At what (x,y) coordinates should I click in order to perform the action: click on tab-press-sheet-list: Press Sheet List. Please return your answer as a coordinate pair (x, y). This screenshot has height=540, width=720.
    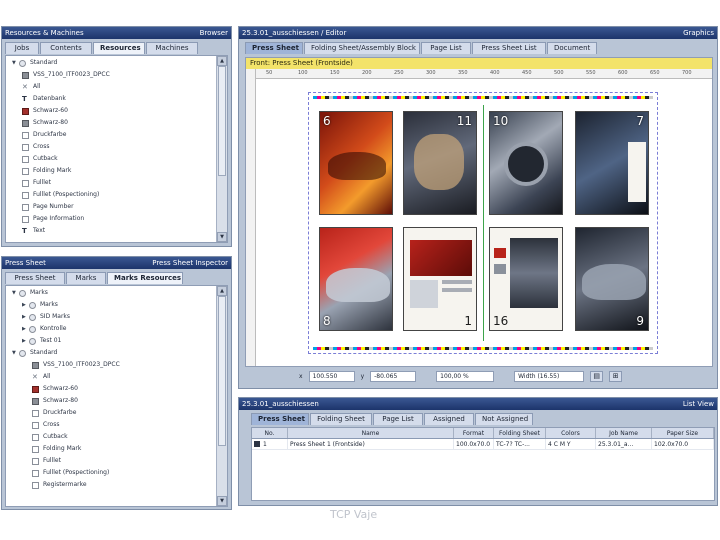
    Looking at the image, I should click on (509, 48).